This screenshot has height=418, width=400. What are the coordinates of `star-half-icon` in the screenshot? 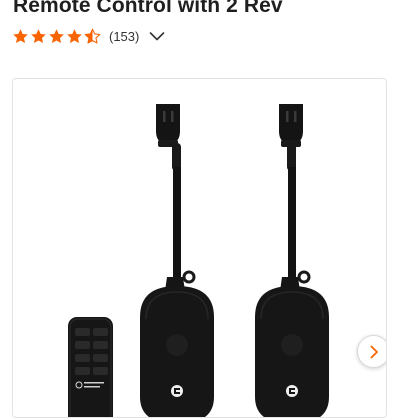 It's located at (92, 36).